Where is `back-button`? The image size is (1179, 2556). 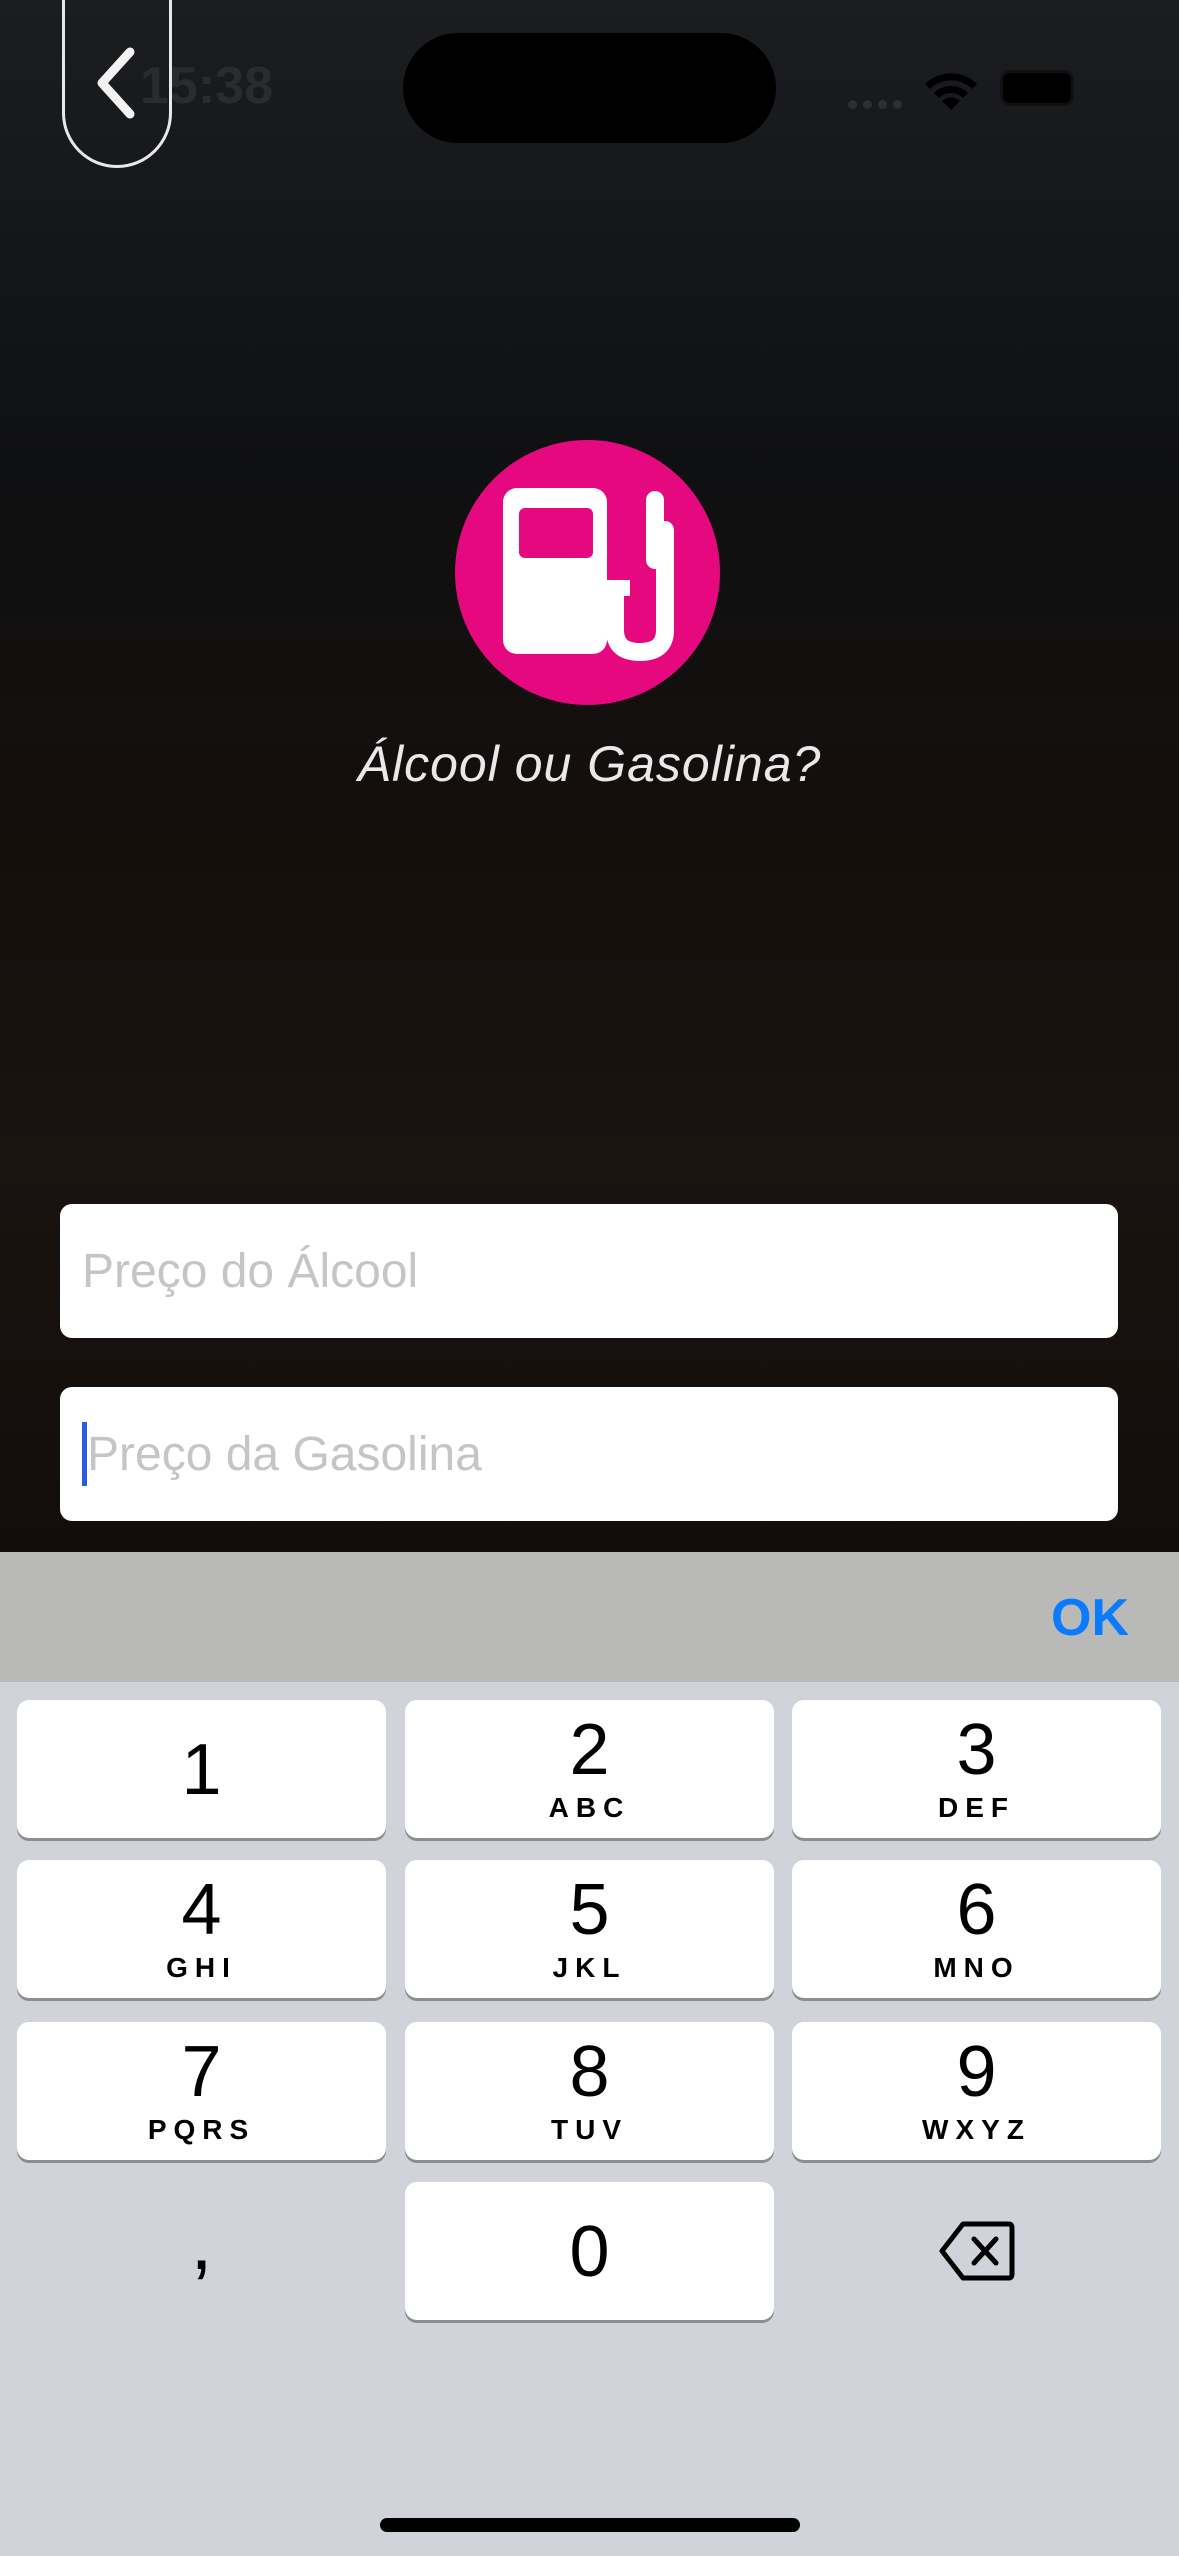
back-button is located at coordinates (117, 84).